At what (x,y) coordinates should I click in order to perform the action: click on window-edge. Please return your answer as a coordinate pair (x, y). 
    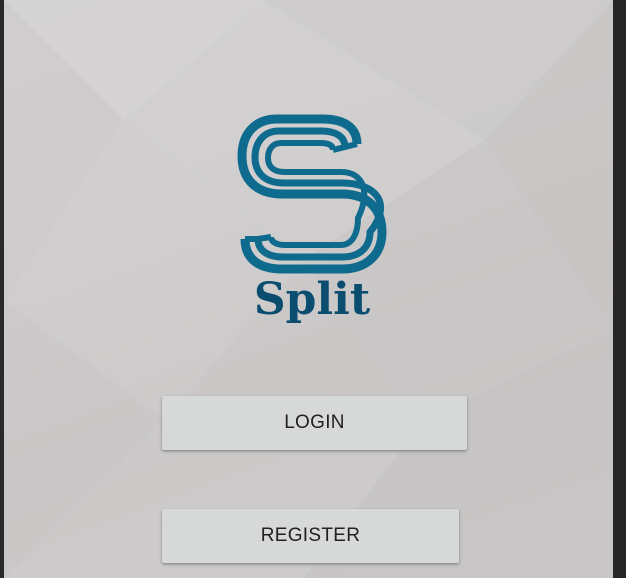
    Looking at the image, I should click on (619, 289).